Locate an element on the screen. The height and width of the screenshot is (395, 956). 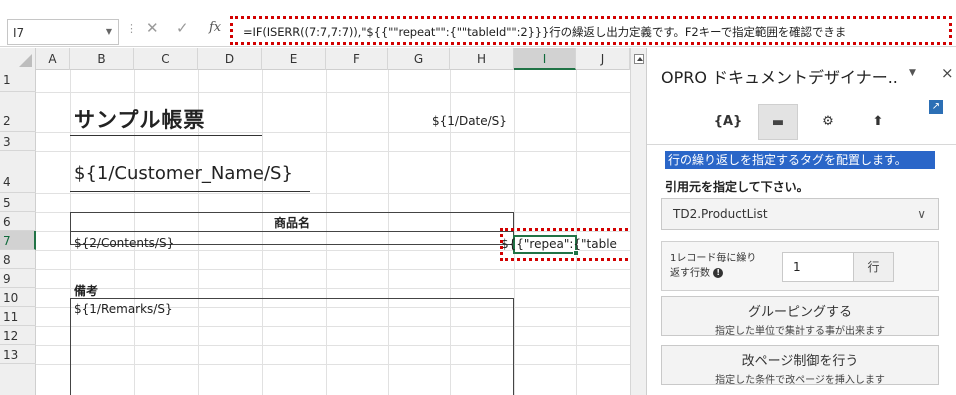
vertical-scrollbar is located at coordinates (638, 221).